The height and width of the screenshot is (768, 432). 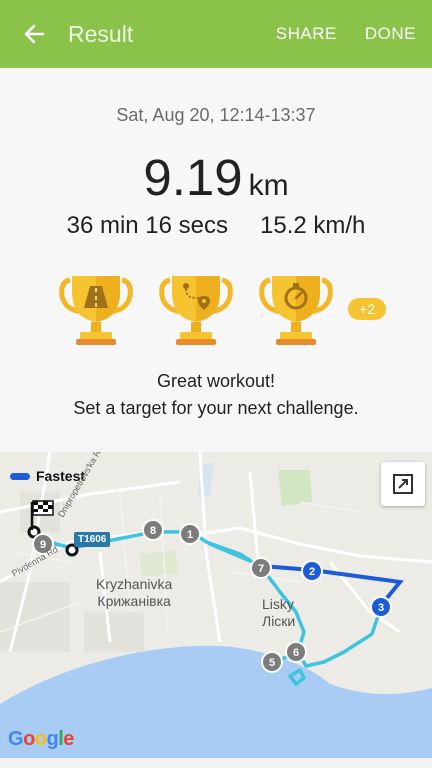 I want to click on done-button: DONE, so click(x=391, y=34).